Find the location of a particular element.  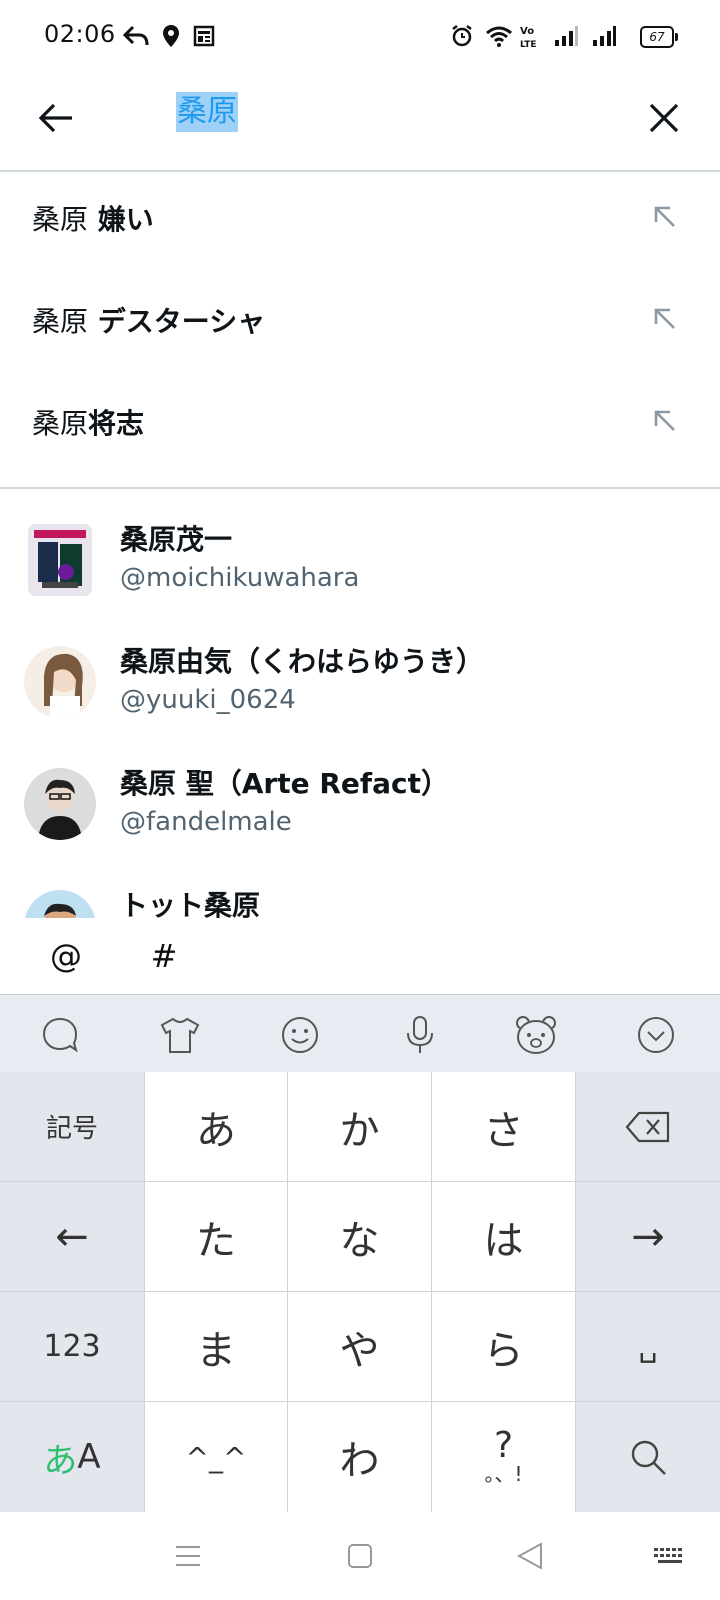

emoji-icon is located at coordinates (300, 1035).